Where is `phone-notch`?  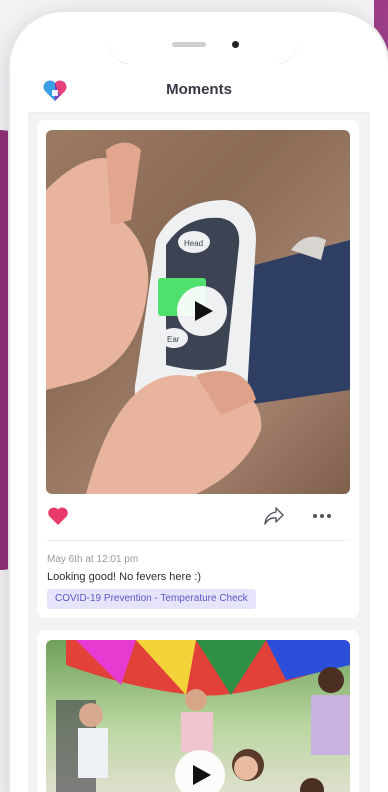
phone-notch is located at coordinates (203, 38).